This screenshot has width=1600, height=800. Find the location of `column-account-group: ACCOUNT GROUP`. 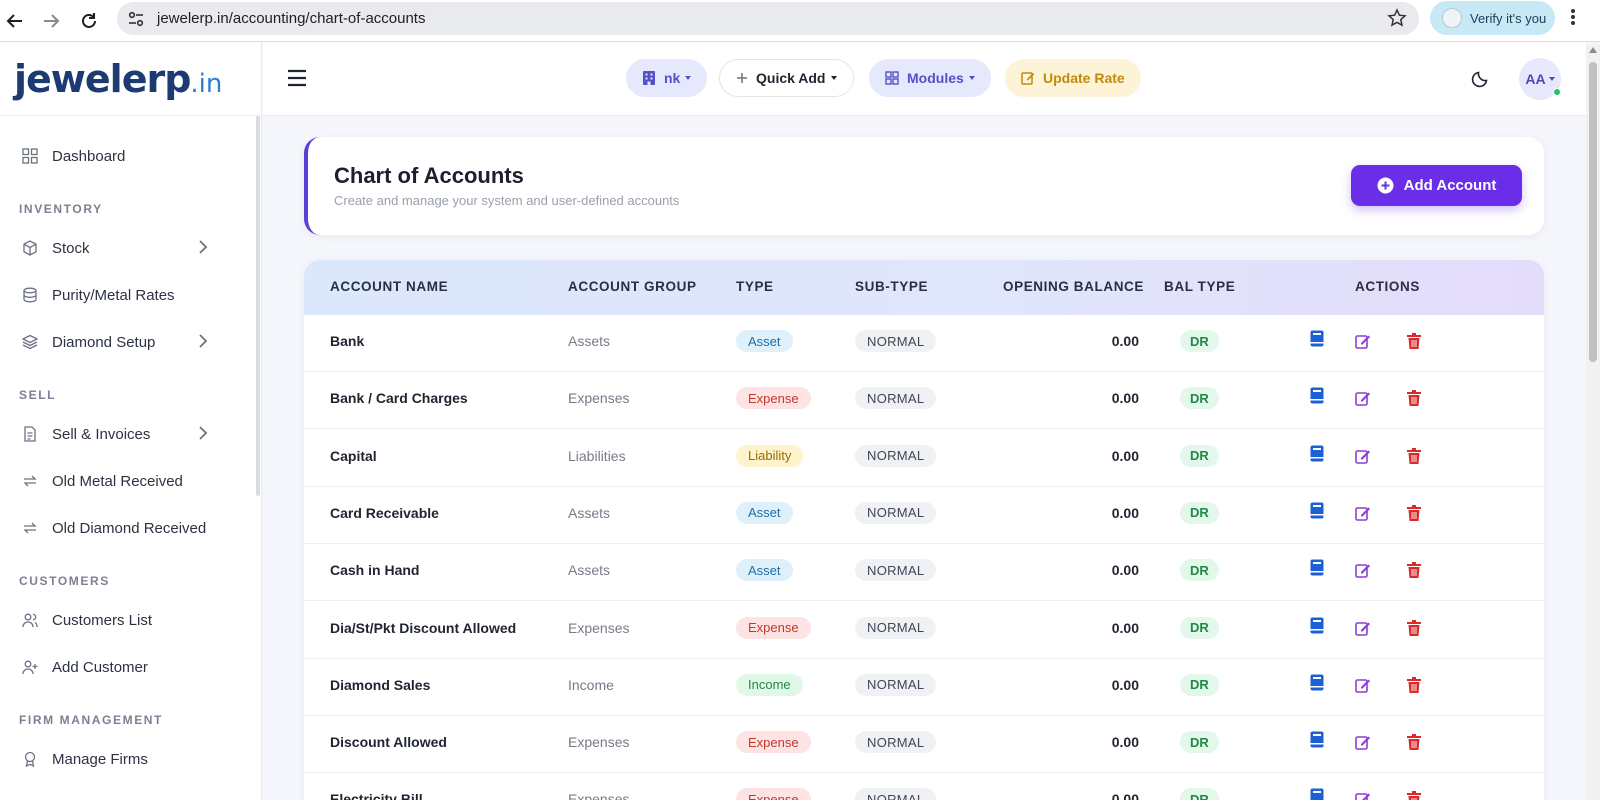

column-account-group: ACCOUNT GROUP is located at coordinates (632, 286).